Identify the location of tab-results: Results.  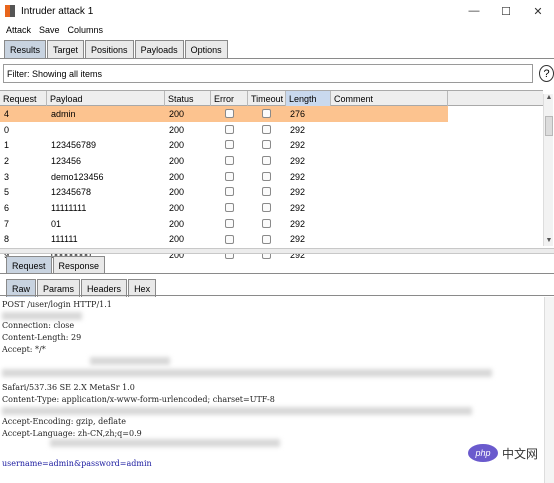
(25, 49).